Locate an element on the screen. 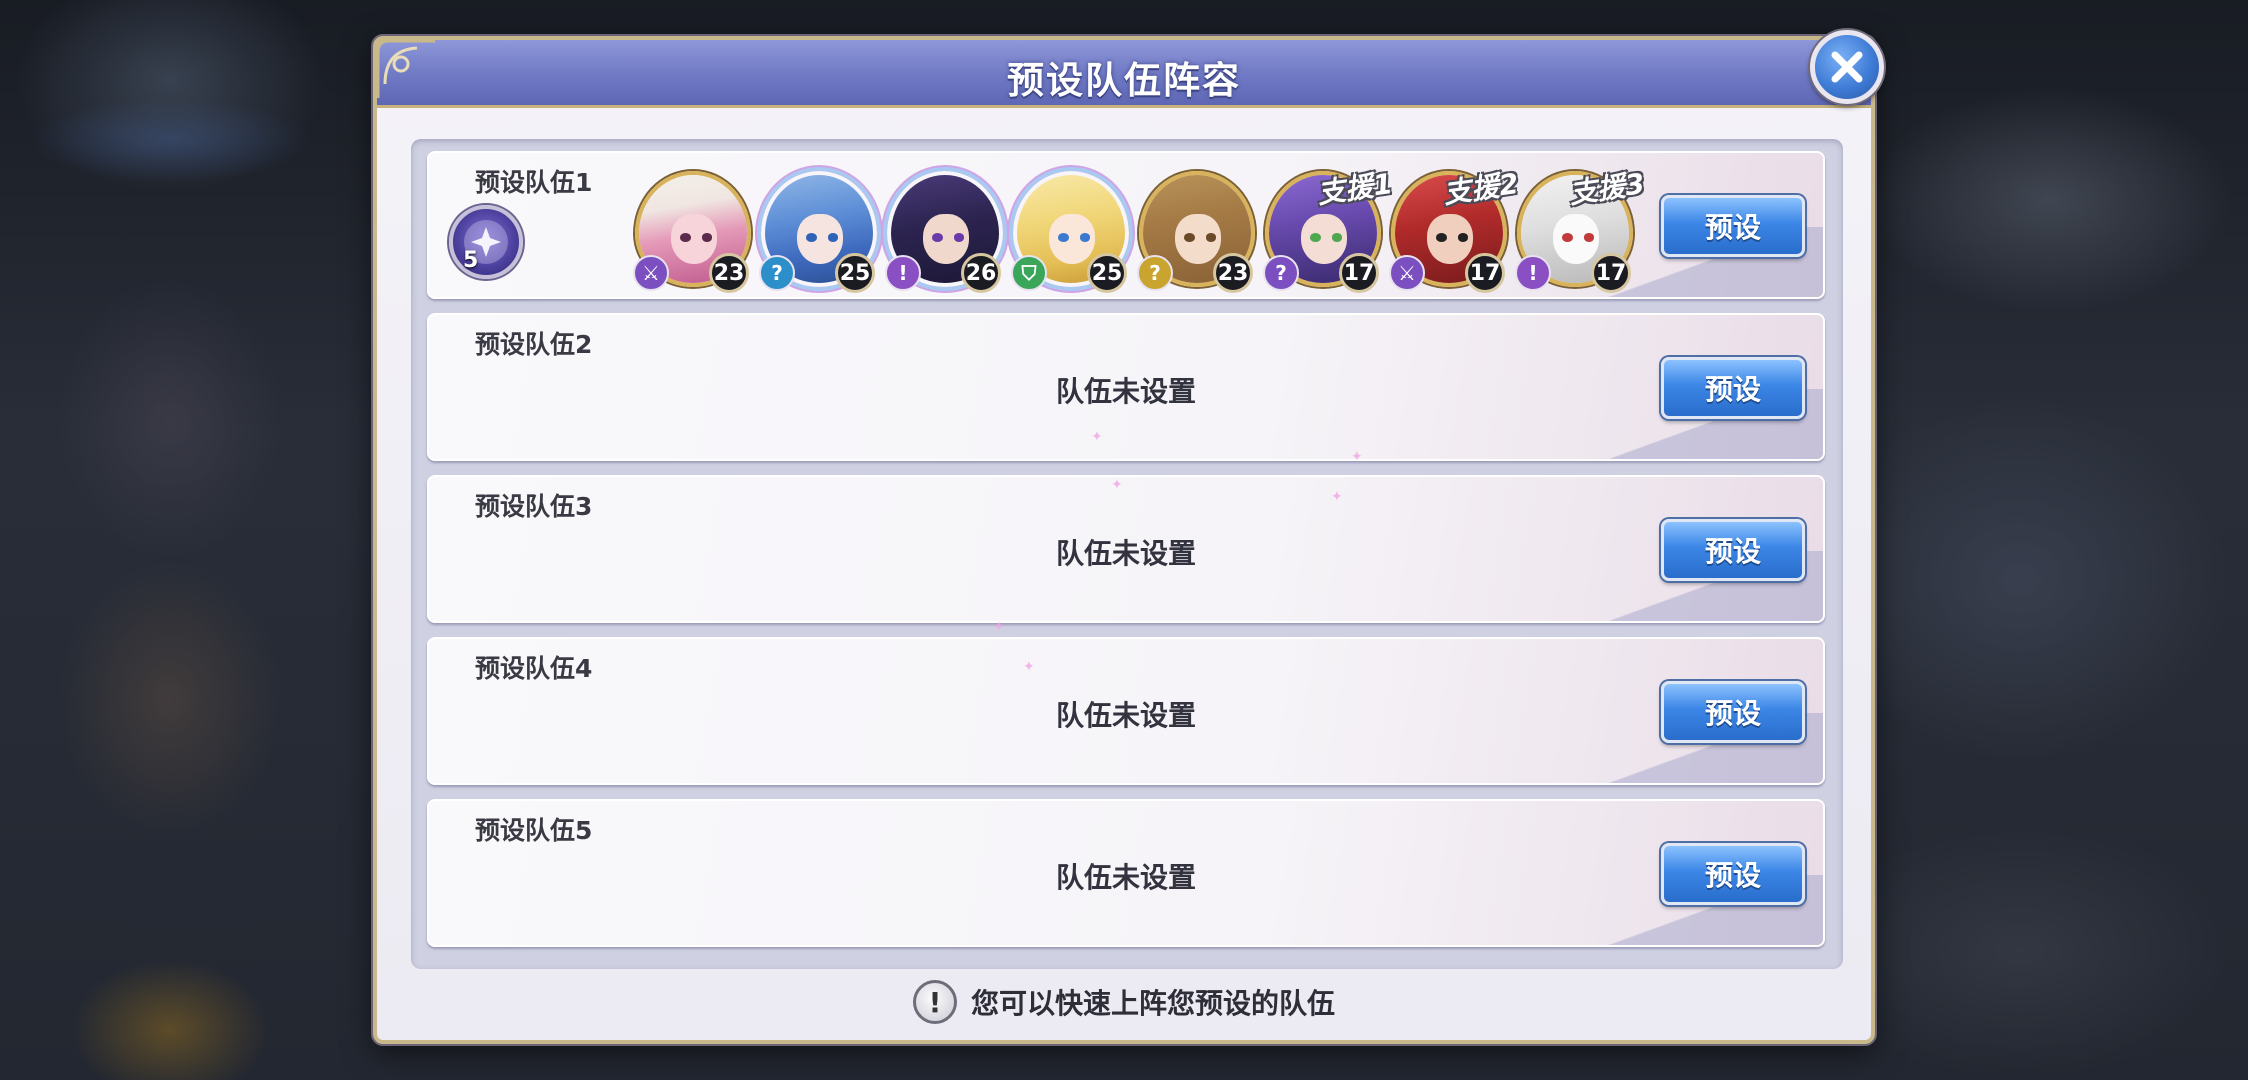 The width and height of the screenshot is (2248, 1080). team-row-5: 预设队伍5 队伍未设置 预设 is located at coordinates (1126, 873).